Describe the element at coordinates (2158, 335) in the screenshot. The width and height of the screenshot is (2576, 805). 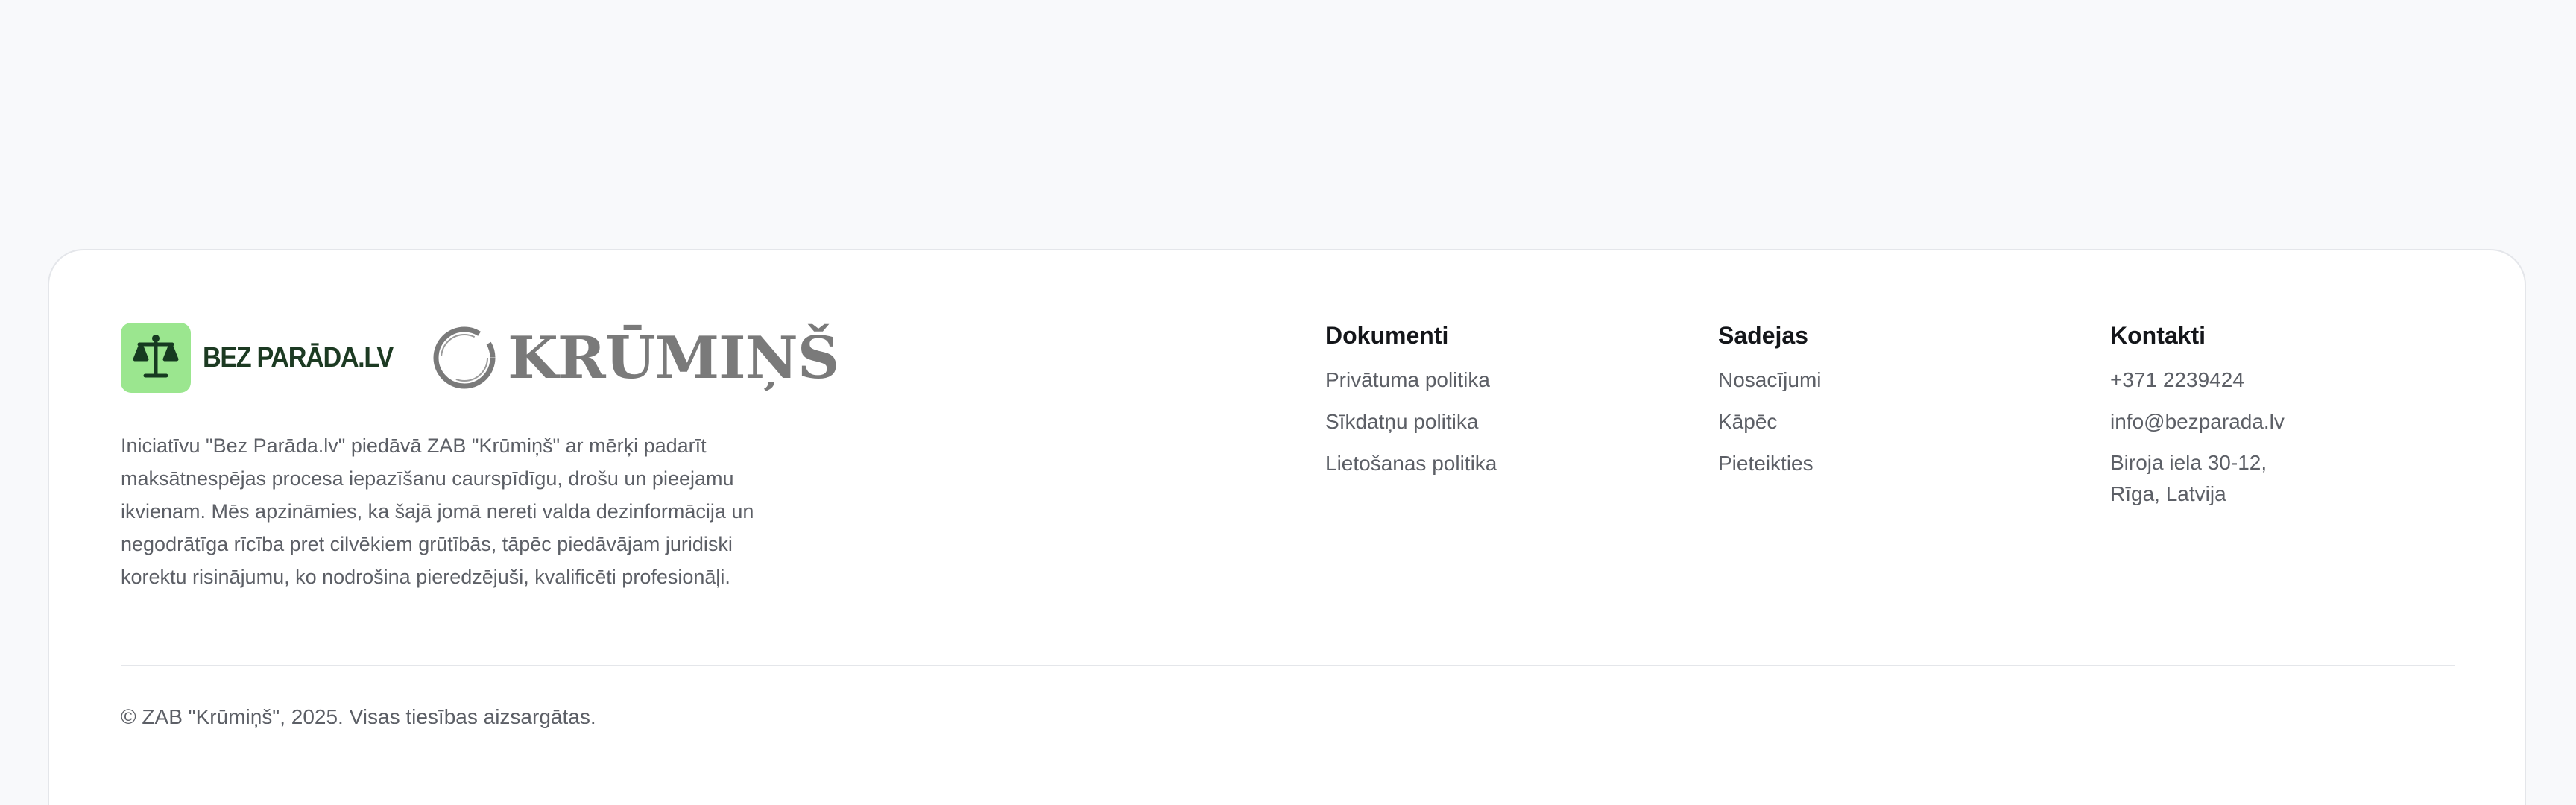
I see `contacts-heading: Kontakti` at that location.